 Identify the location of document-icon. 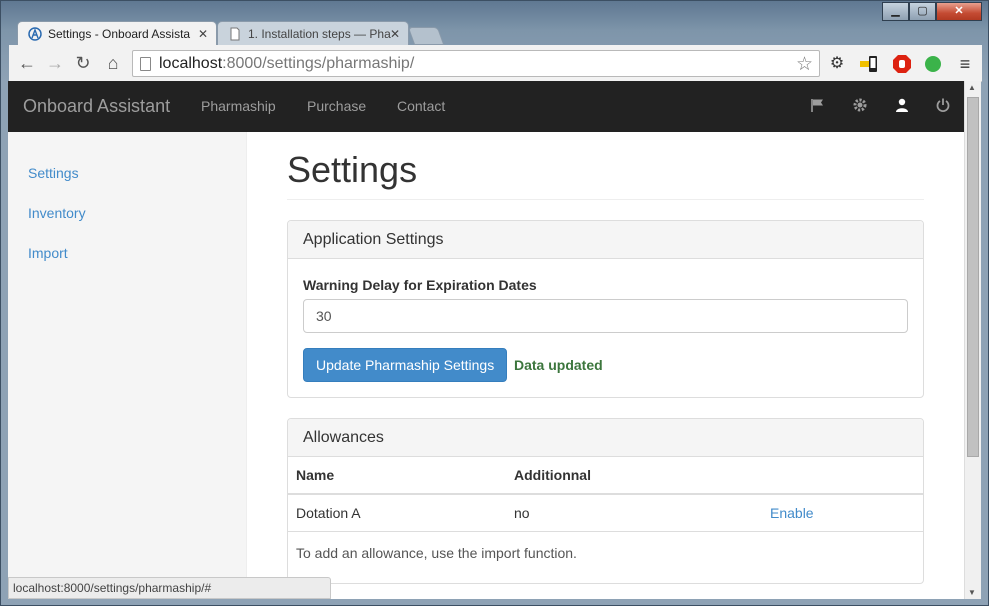
(235, 34).